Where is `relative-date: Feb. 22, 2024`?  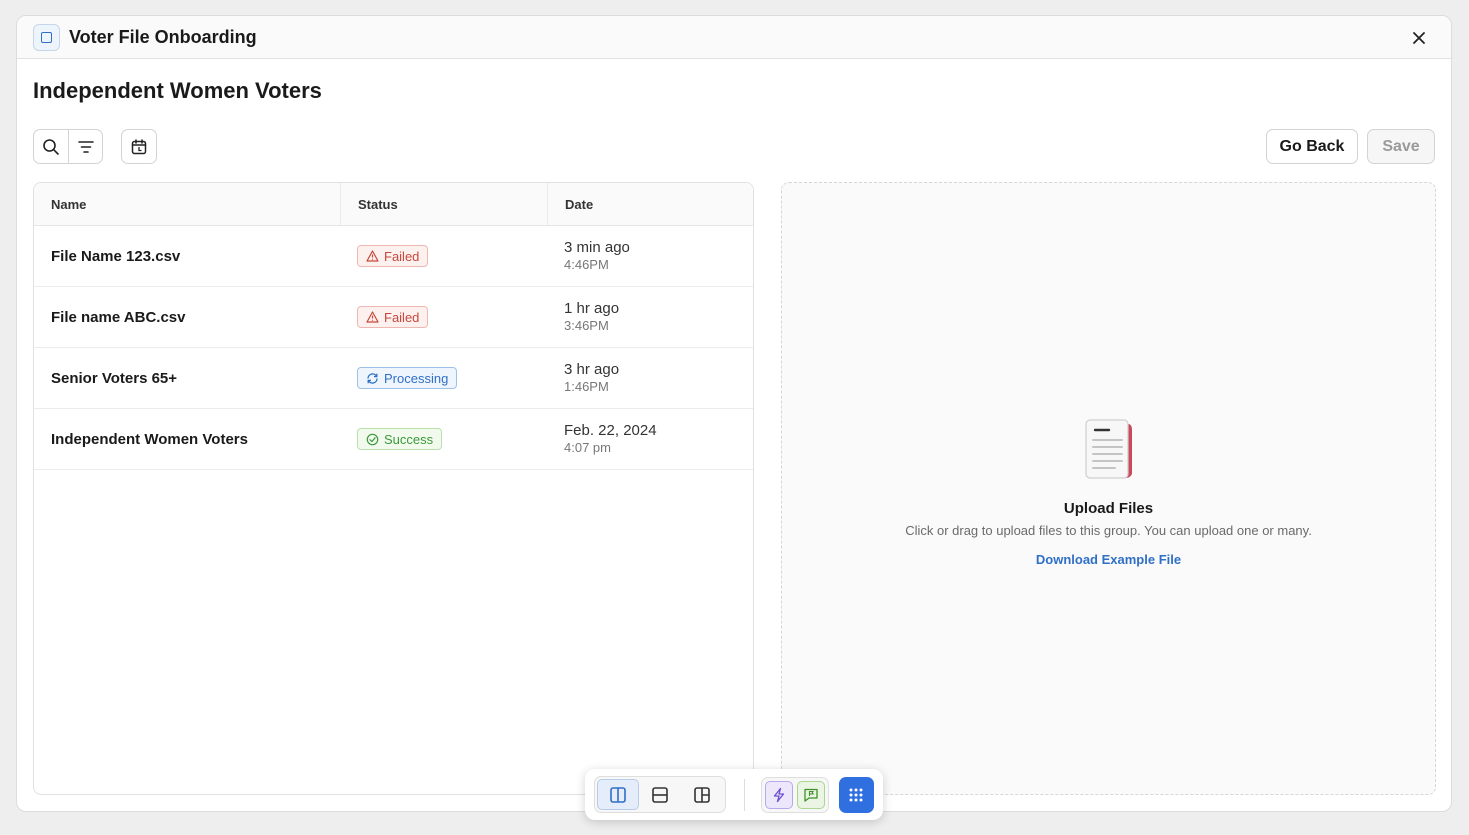 relative-date: Feb. 22, 2024 is located at coordinates (610, 430).